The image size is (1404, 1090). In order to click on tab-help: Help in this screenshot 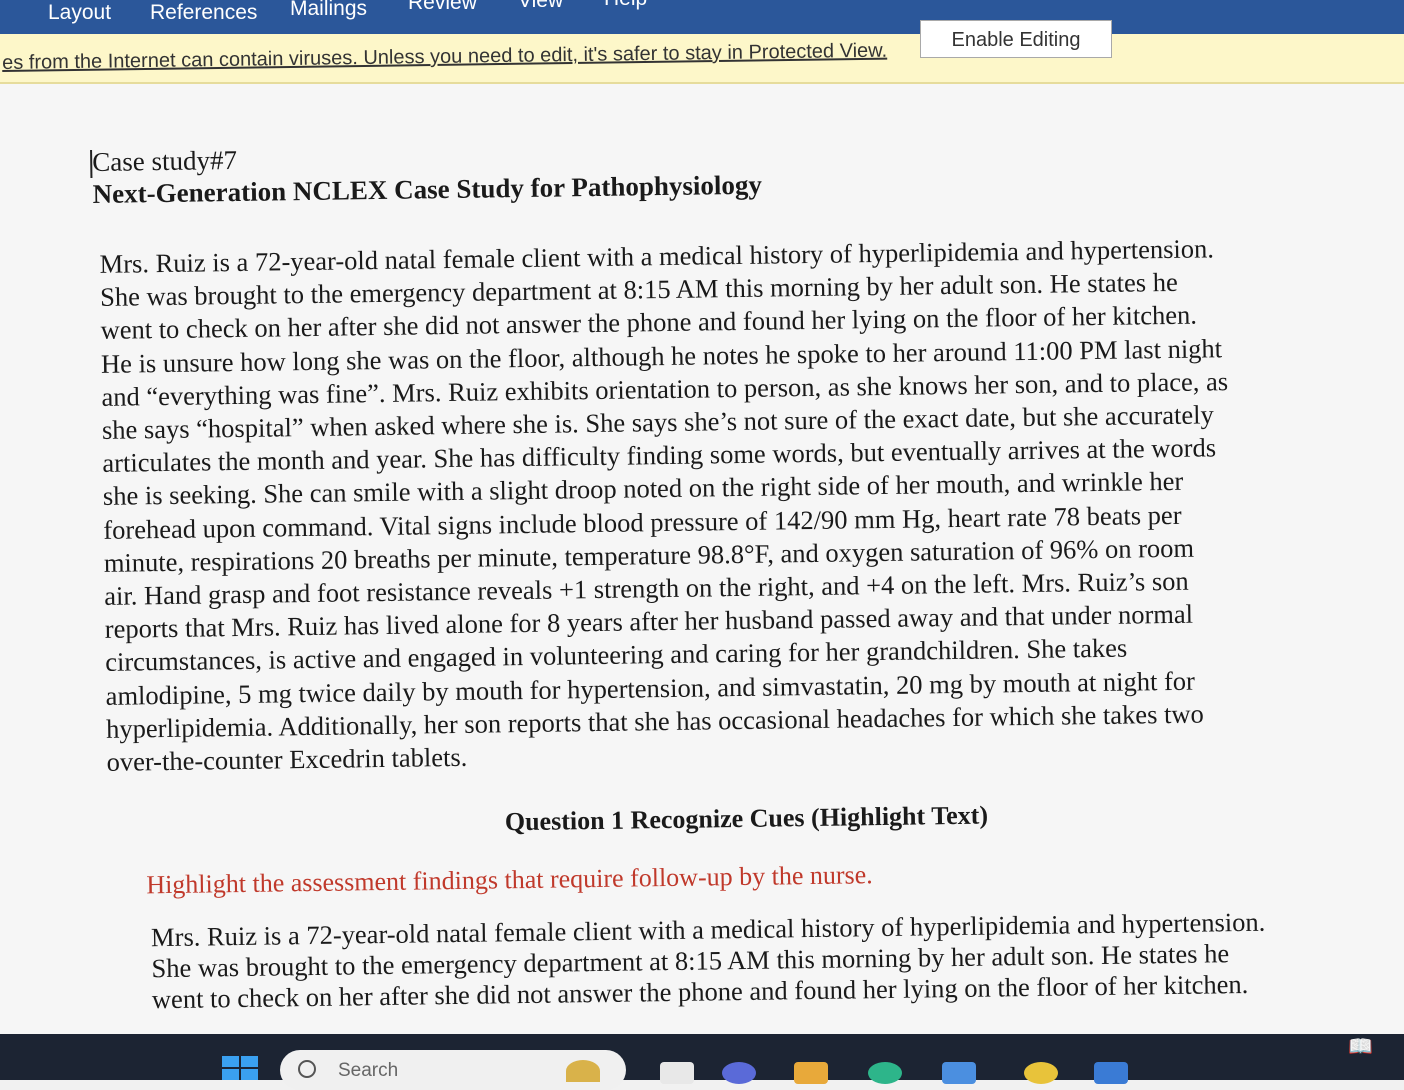, I will do `click(625, 8)`.